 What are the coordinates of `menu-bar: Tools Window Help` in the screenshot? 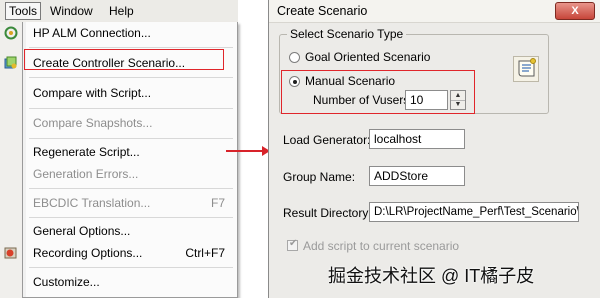 It's located at (119, 11).